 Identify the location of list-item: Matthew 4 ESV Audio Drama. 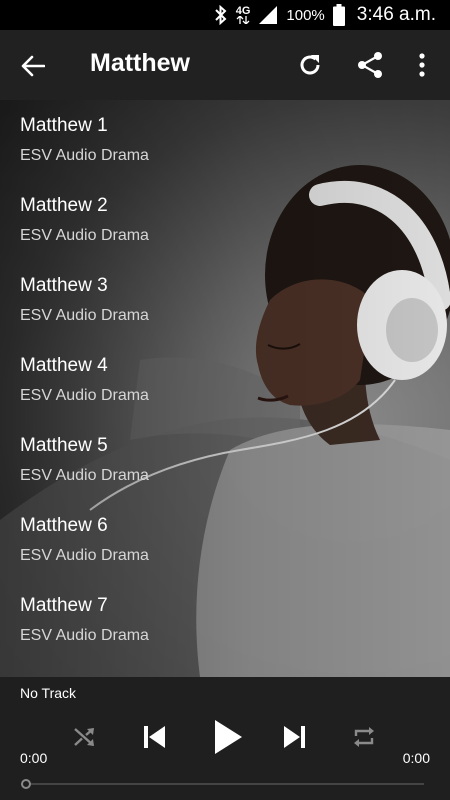
(225, 380).